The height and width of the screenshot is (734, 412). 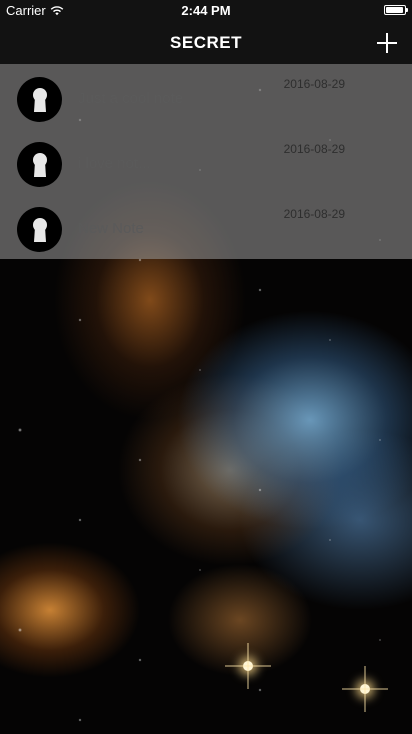 What do you see at coordinates (206, 226) in the screenshot?
I see `note-row: New Note 2016-08-29` at bounding box center [206, 226].